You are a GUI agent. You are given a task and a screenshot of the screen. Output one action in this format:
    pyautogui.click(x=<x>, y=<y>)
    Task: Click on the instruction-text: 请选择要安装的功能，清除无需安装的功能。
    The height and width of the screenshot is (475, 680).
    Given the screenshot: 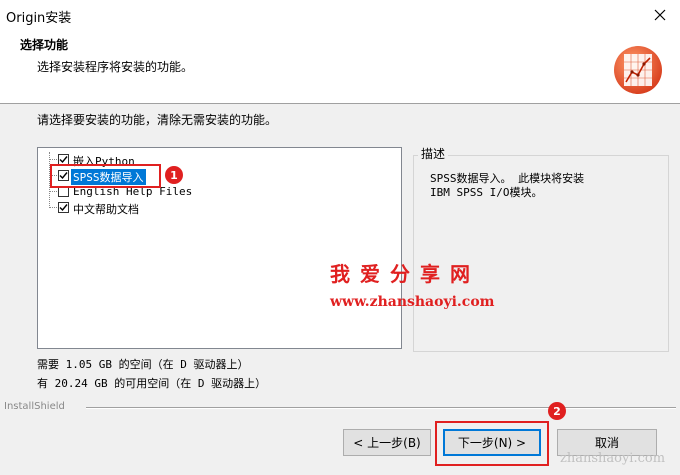 What is the action you would take?
    pyautogui.click(x=157, y=120)
    